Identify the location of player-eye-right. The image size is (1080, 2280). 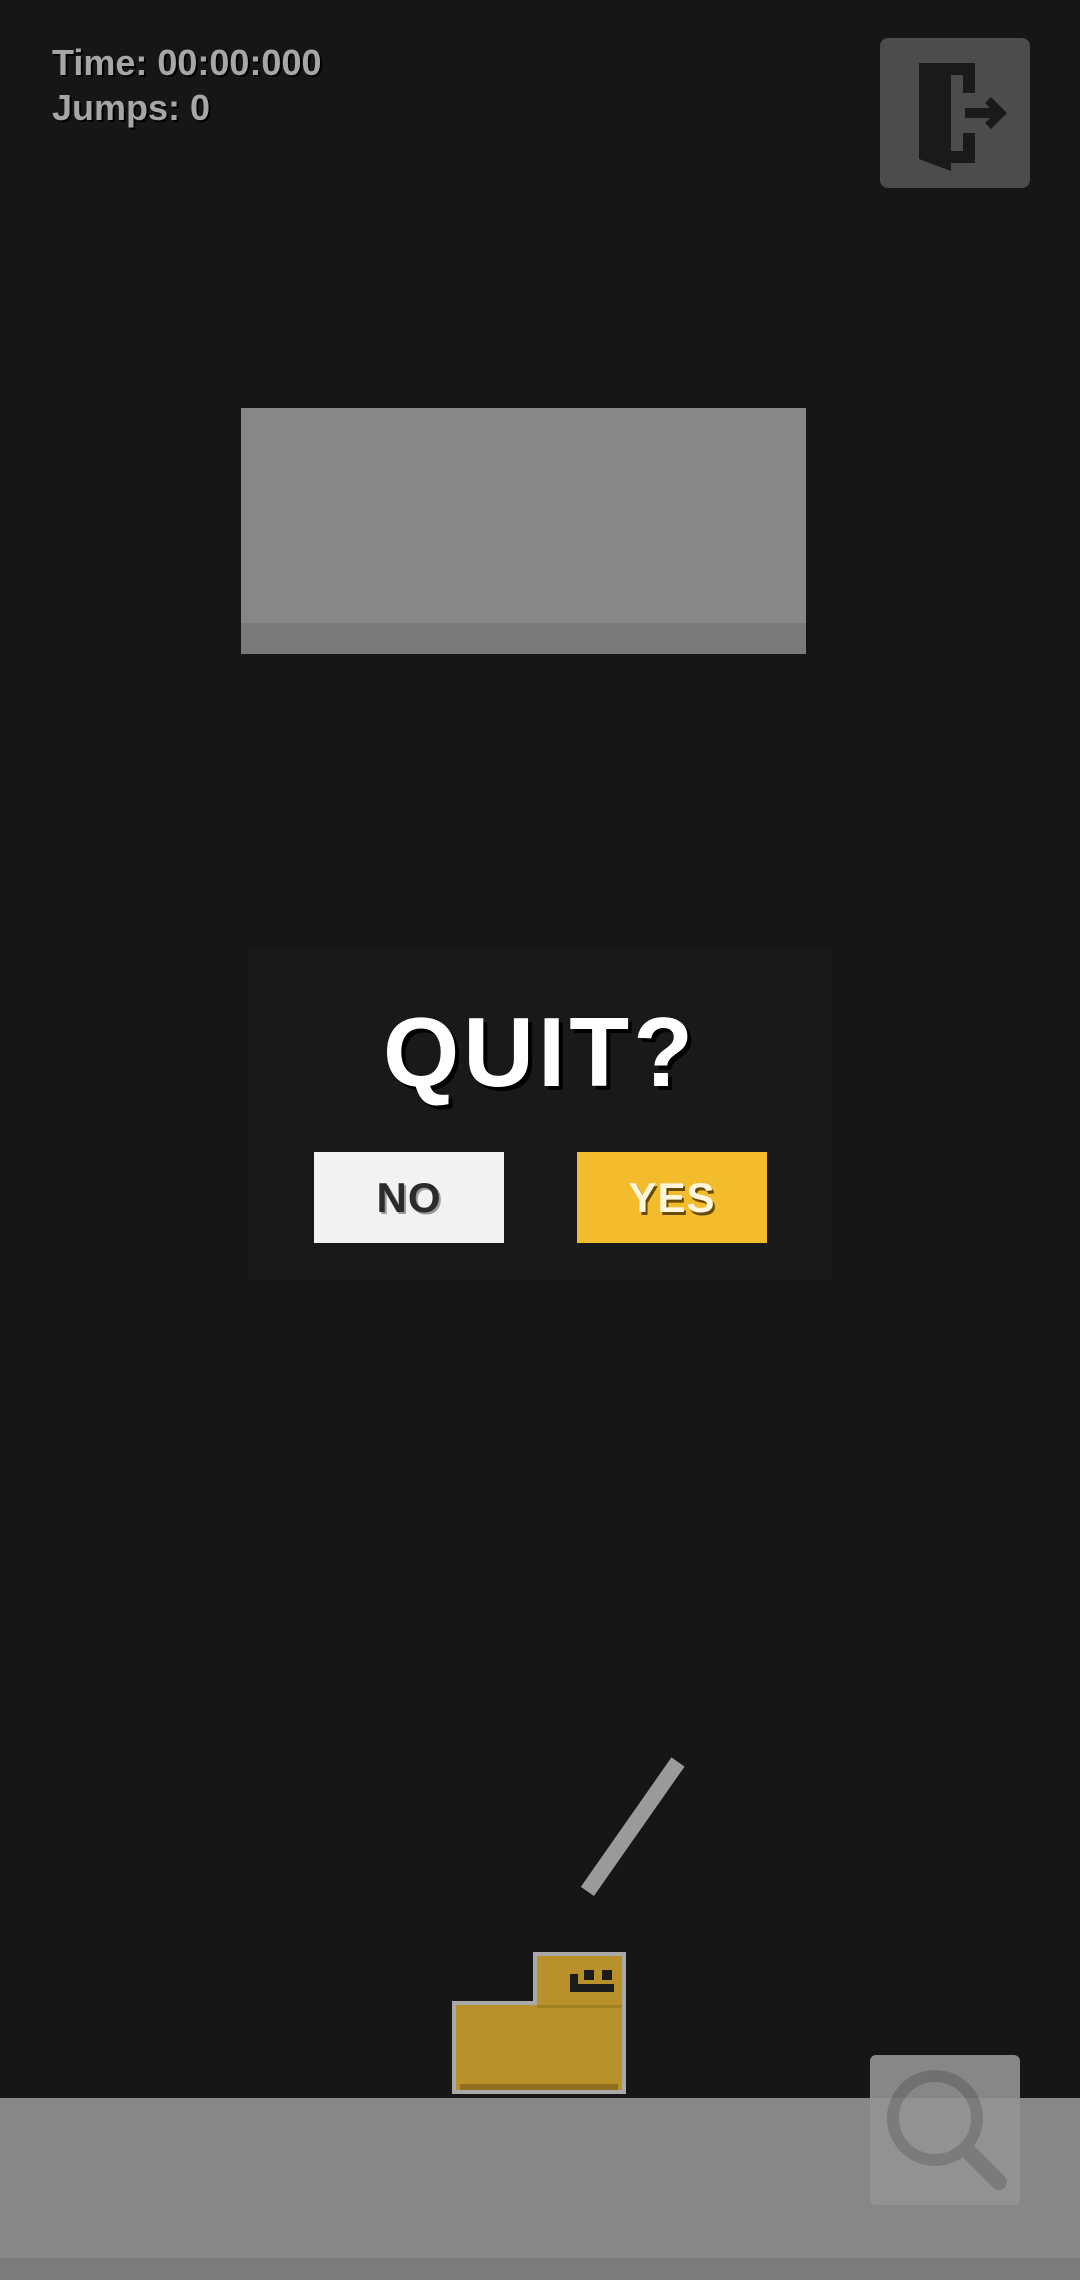
(607, 1975).